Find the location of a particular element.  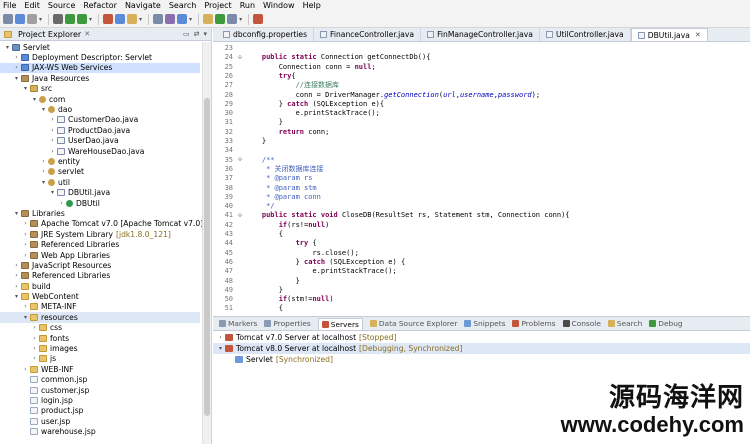

editor-tab: FinanceController.java is located at coordinates (368, 34).